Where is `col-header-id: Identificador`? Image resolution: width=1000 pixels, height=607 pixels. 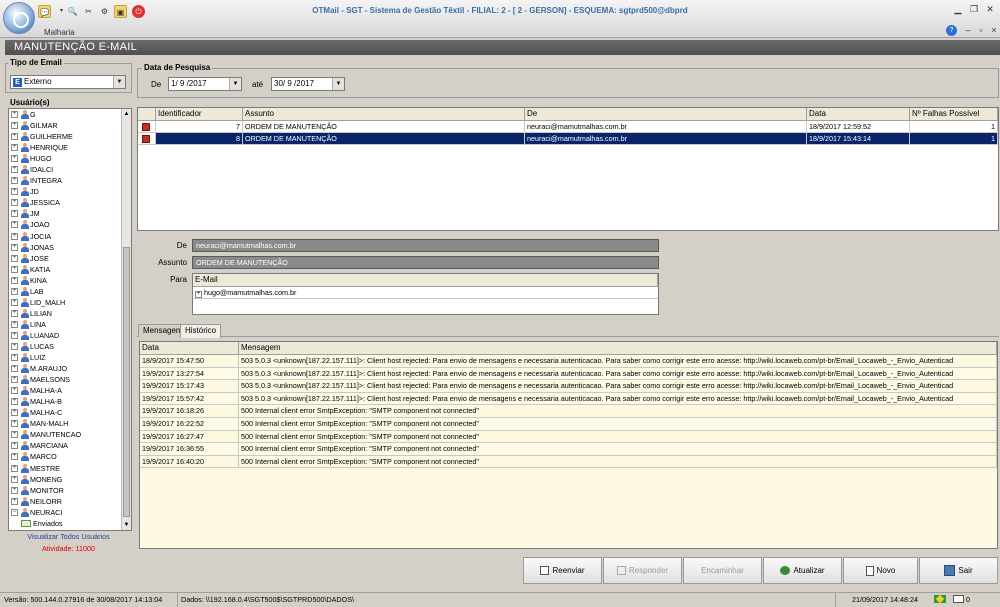
col-header-id: Identificador is located at coordinates (199, 114).